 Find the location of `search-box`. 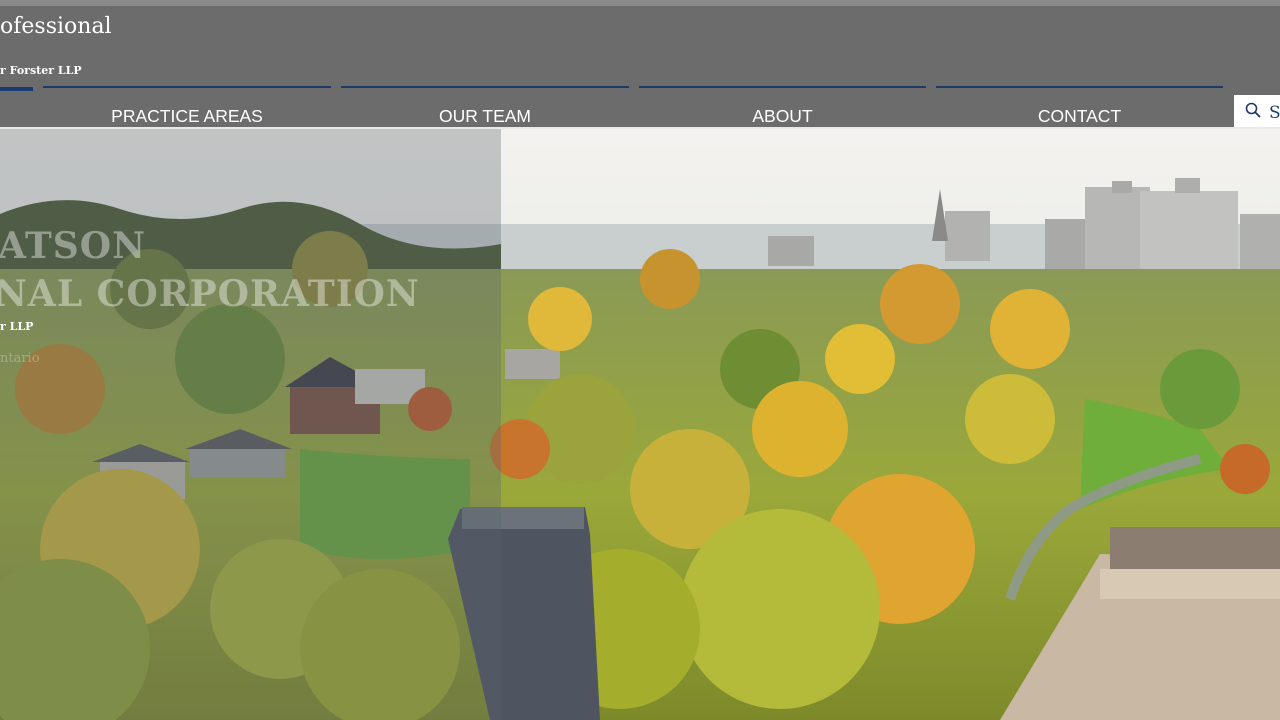

search-box is located at coordinates (1257, 112).